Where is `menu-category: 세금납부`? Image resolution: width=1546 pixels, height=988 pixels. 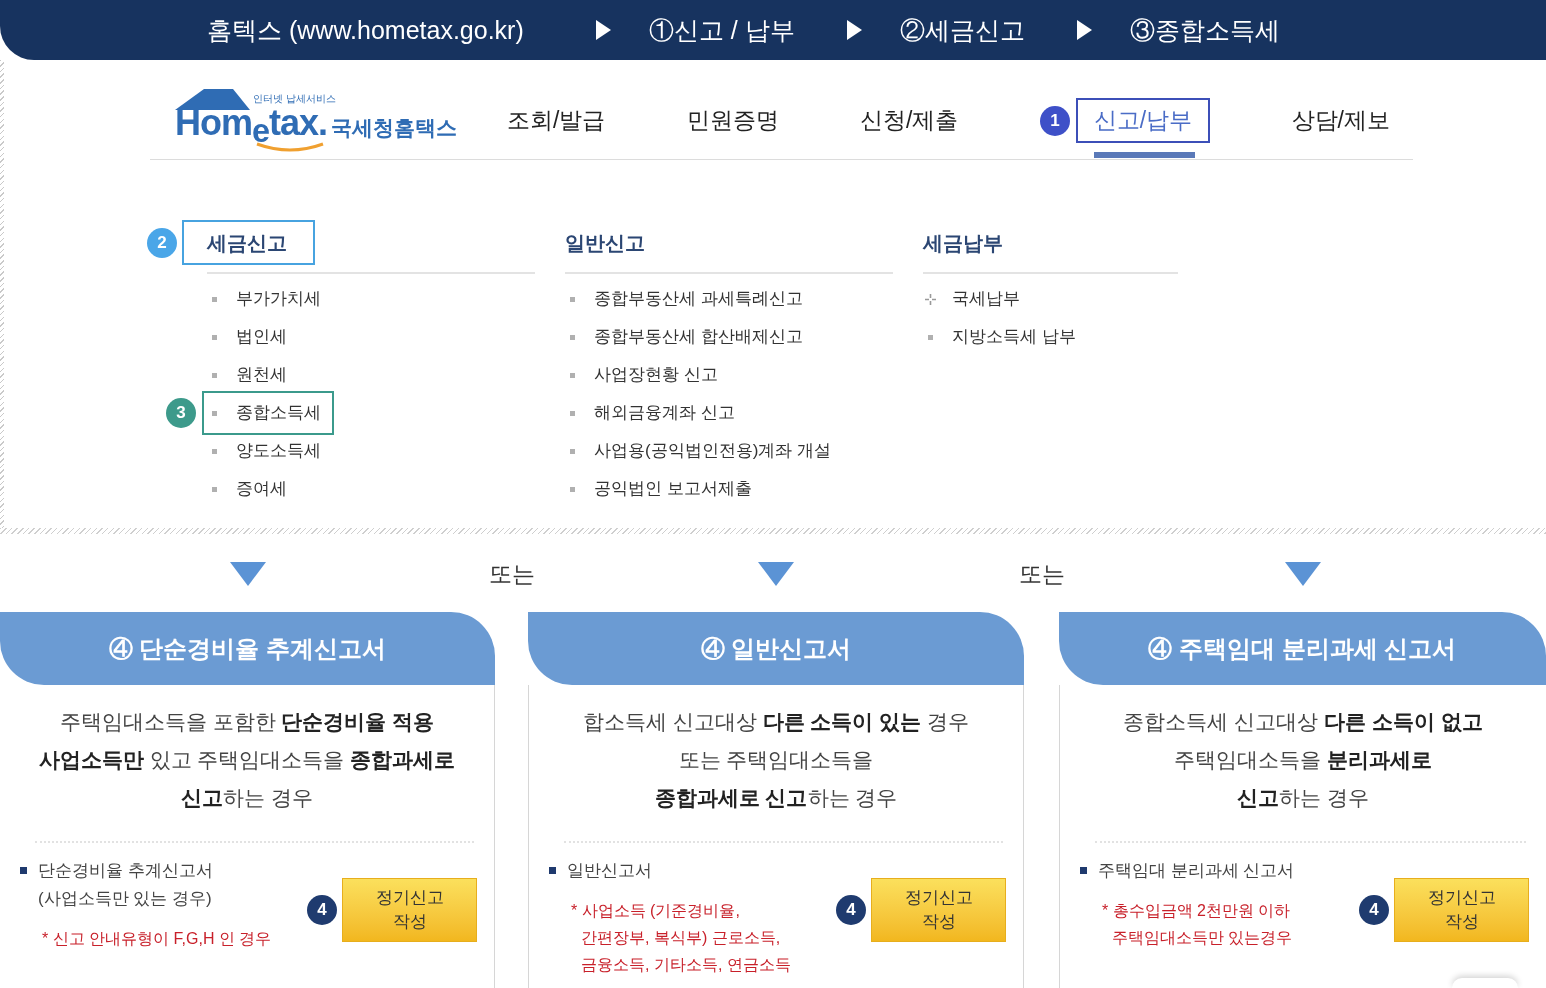
menu-category: 세금납부 is located at coordinates (964, 242).